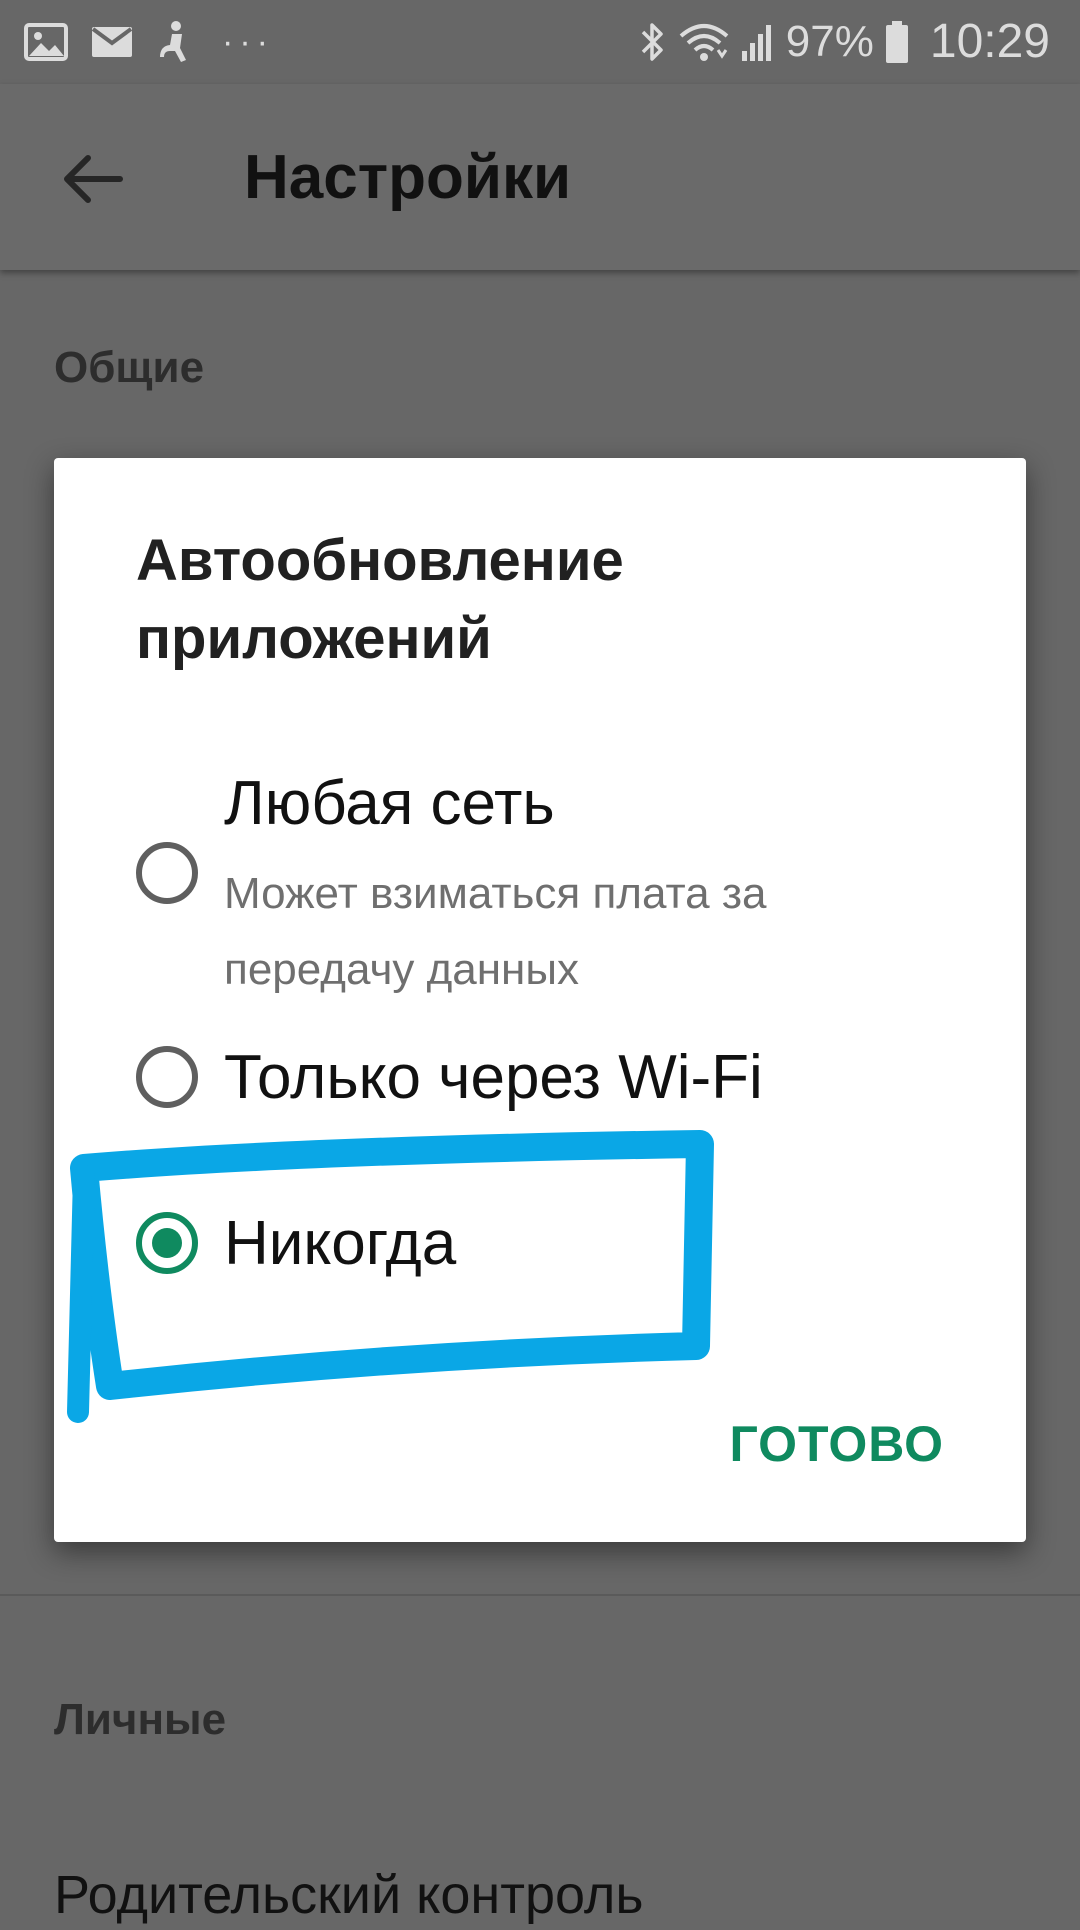  I want to click on option-label-any-network: Любая сеть, so click(389, 804).